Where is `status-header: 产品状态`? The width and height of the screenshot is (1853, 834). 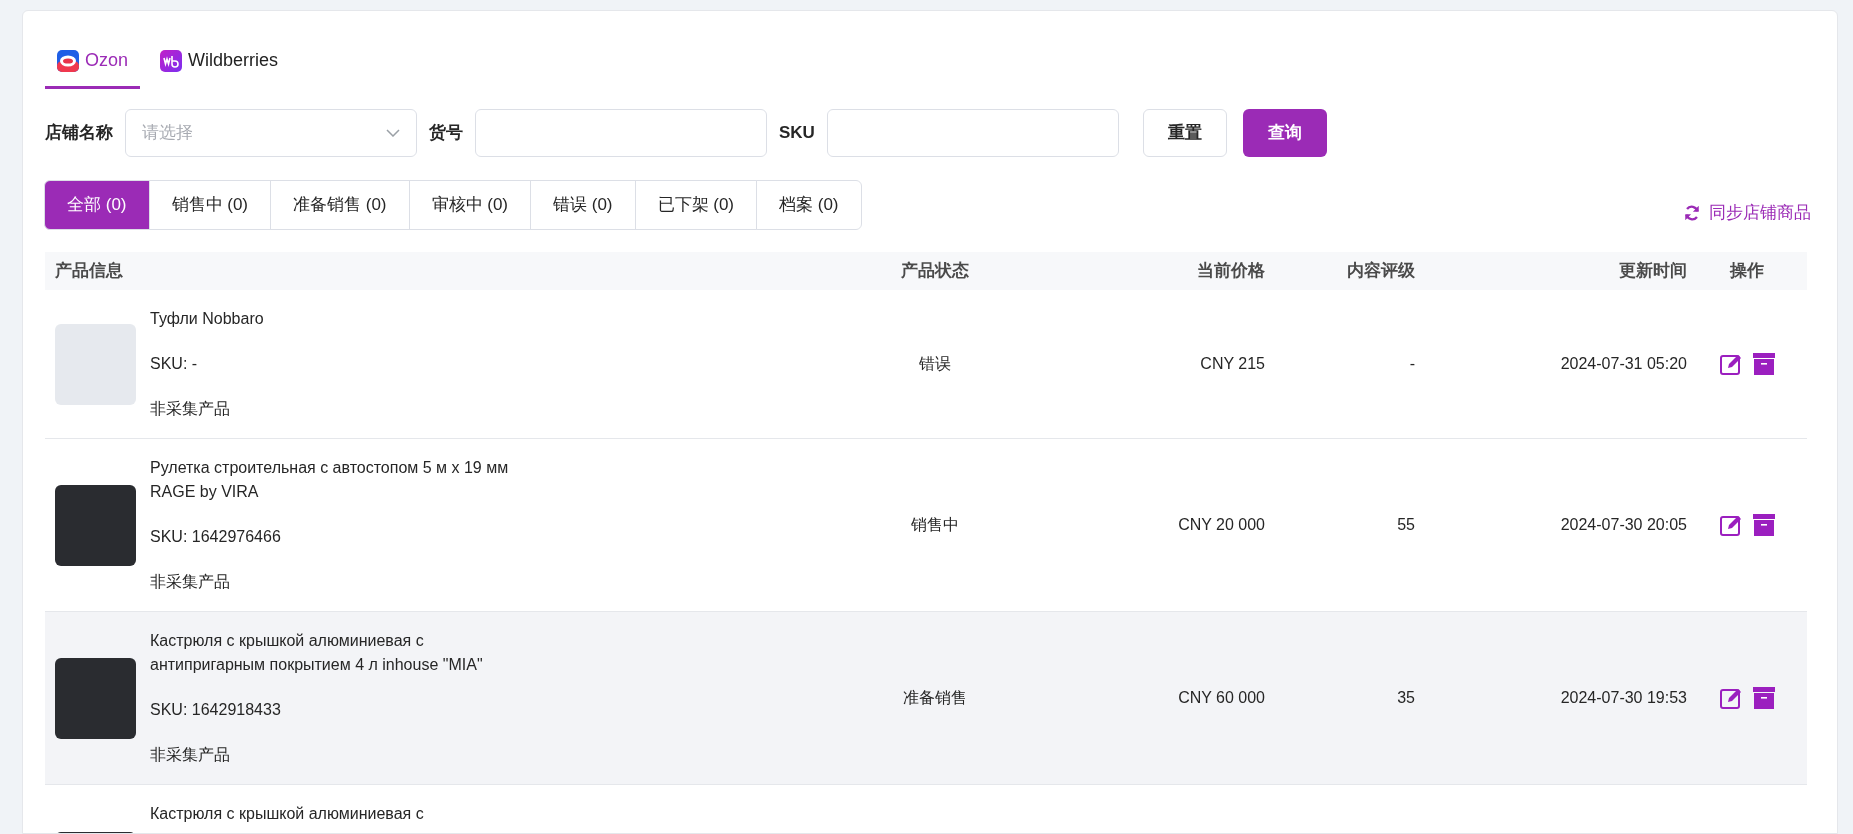 status-header: 产品状态 is located at coordinates (935, 271).